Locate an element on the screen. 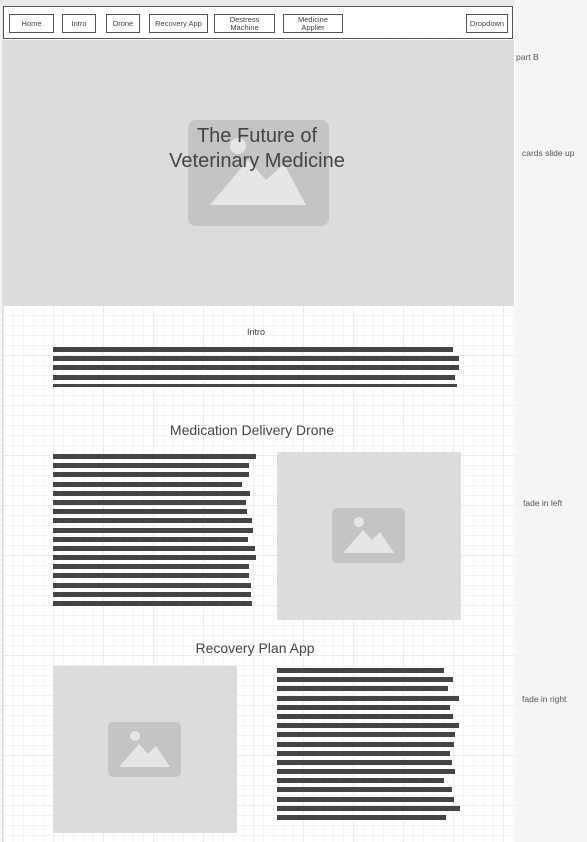  nav-home-label: Home is located at coordinates (31, 23).